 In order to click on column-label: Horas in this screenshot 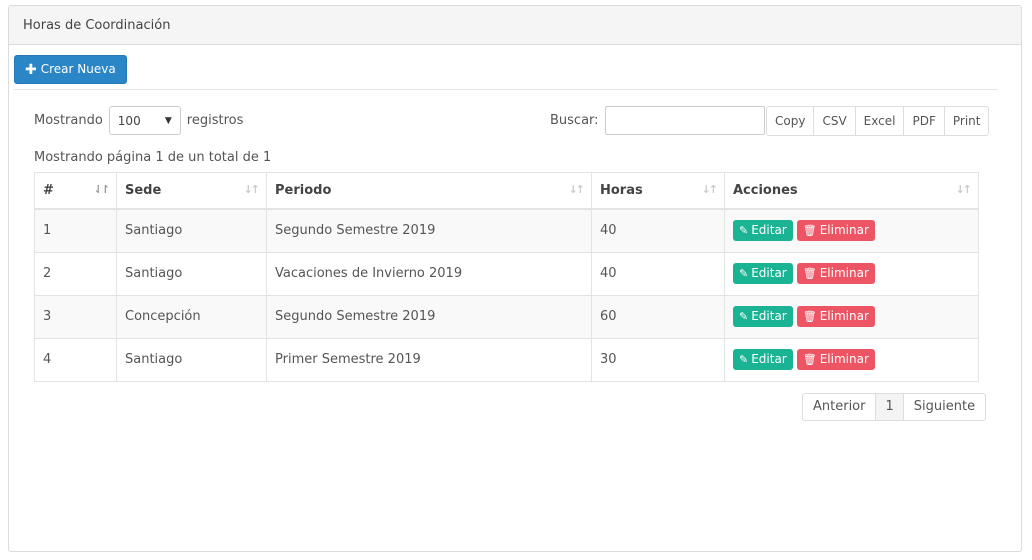, I will do `click(621, 190)`.